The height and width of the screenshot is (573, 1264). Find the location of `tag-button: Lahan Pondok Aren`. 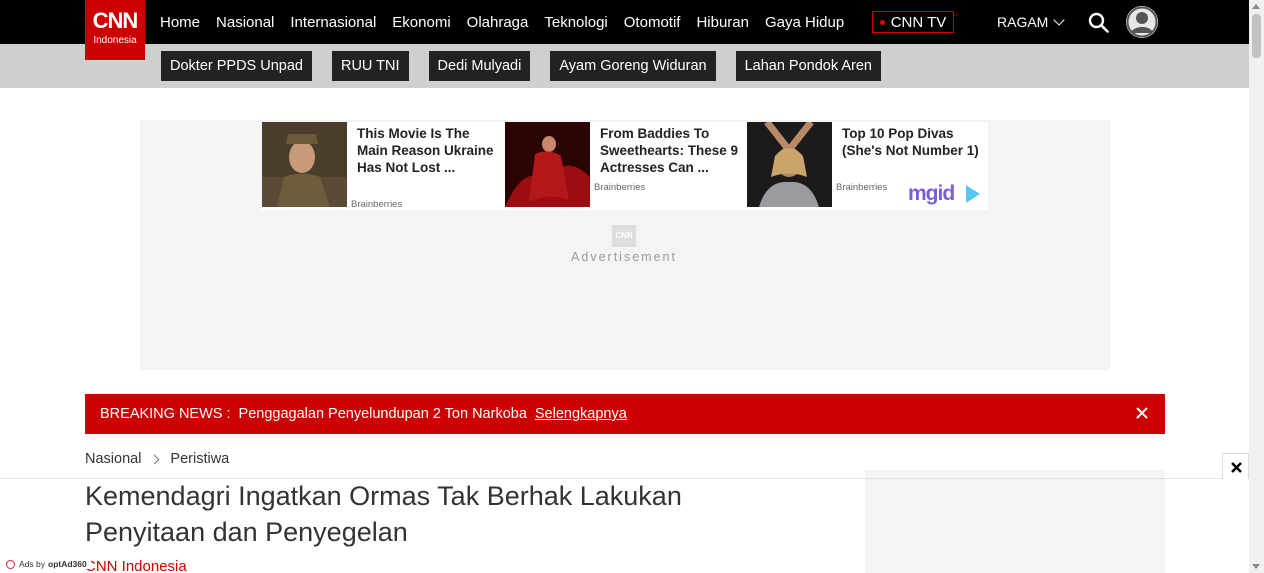

tag-button: Lahan Pondok Aren is located at coordinates (808, 66).